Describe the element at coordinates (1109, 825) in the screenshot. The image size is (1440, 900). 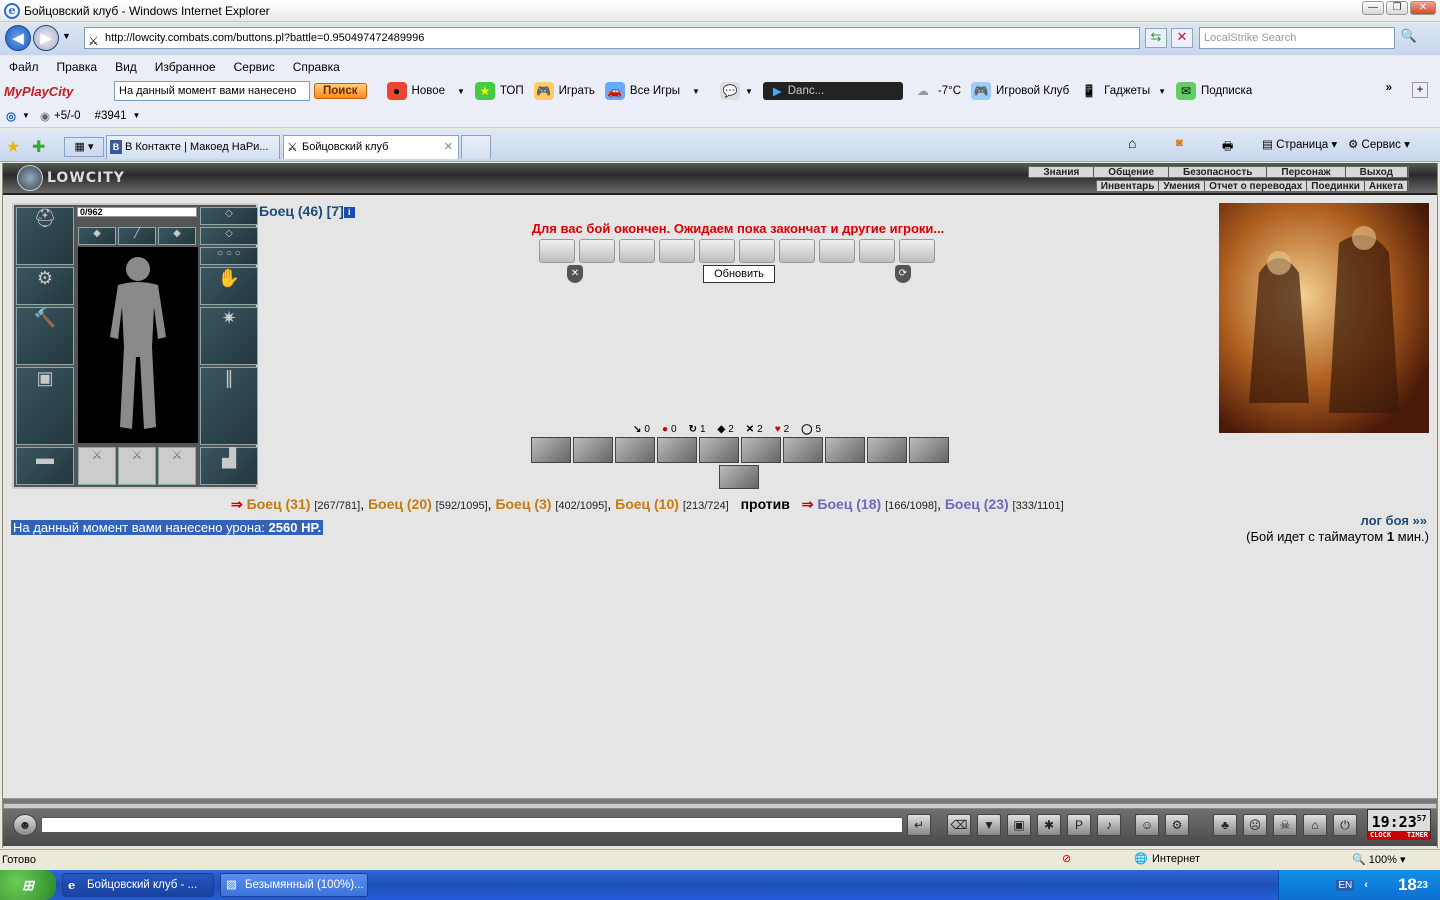
I see `sound-icon: ♪` at that location.